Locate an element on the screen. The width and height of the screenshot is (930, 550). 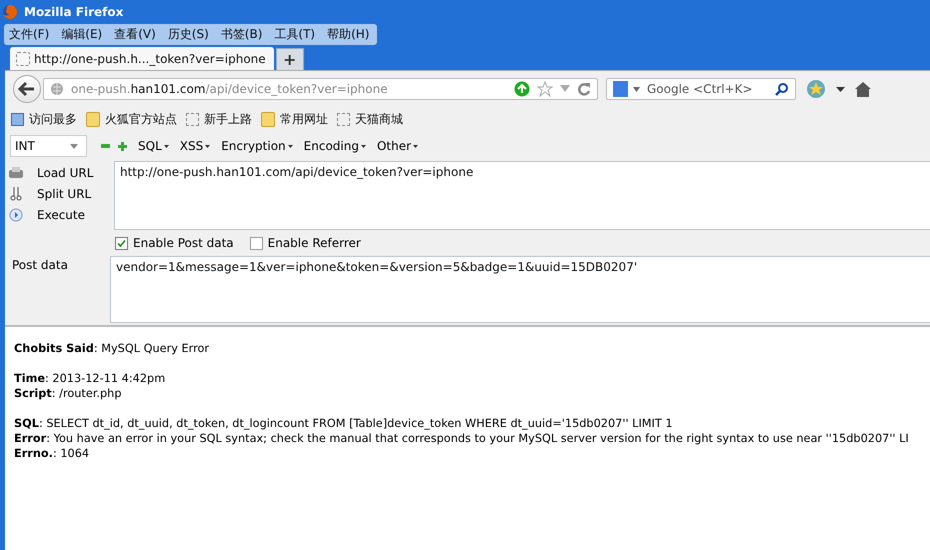
dropdown-icon is located at coordinates (565, 89).